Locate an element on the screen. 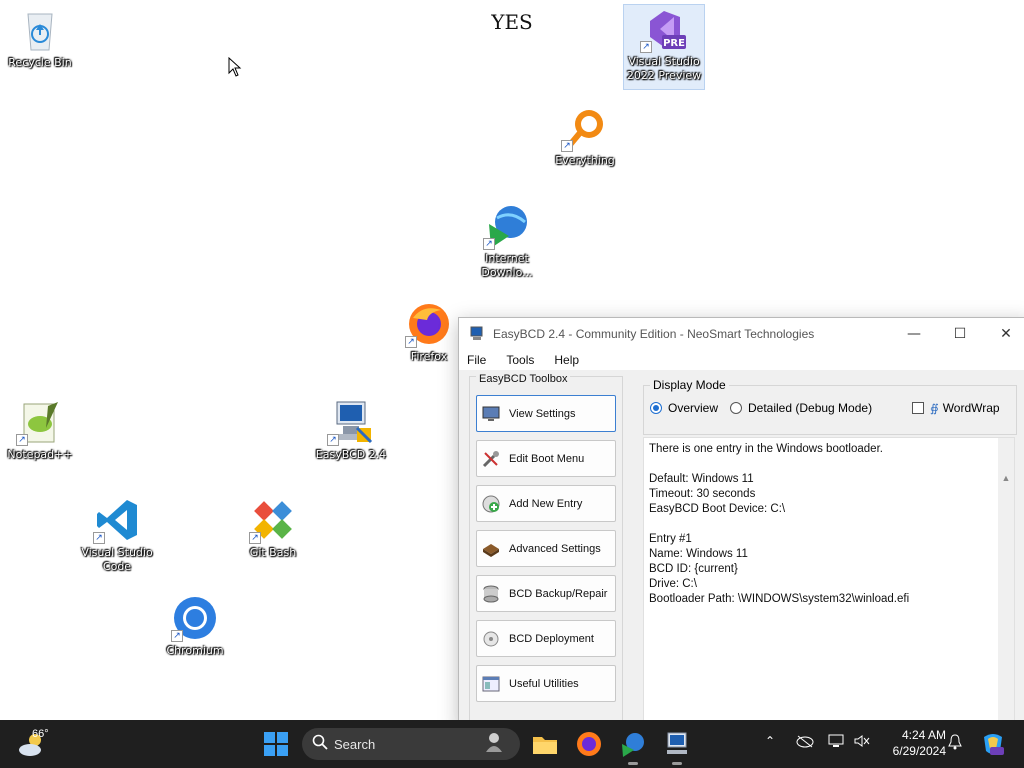 This screenshot has height=768, width=1024. internet-download-manager-icon is located at coordinates (633, 745).